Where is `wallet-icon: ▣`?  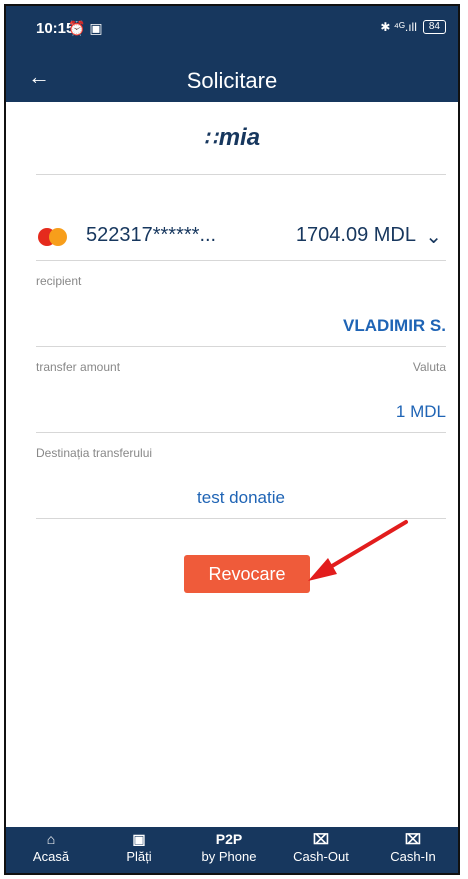 wallet-icon: ▣ is located at coordinates (139, 839).